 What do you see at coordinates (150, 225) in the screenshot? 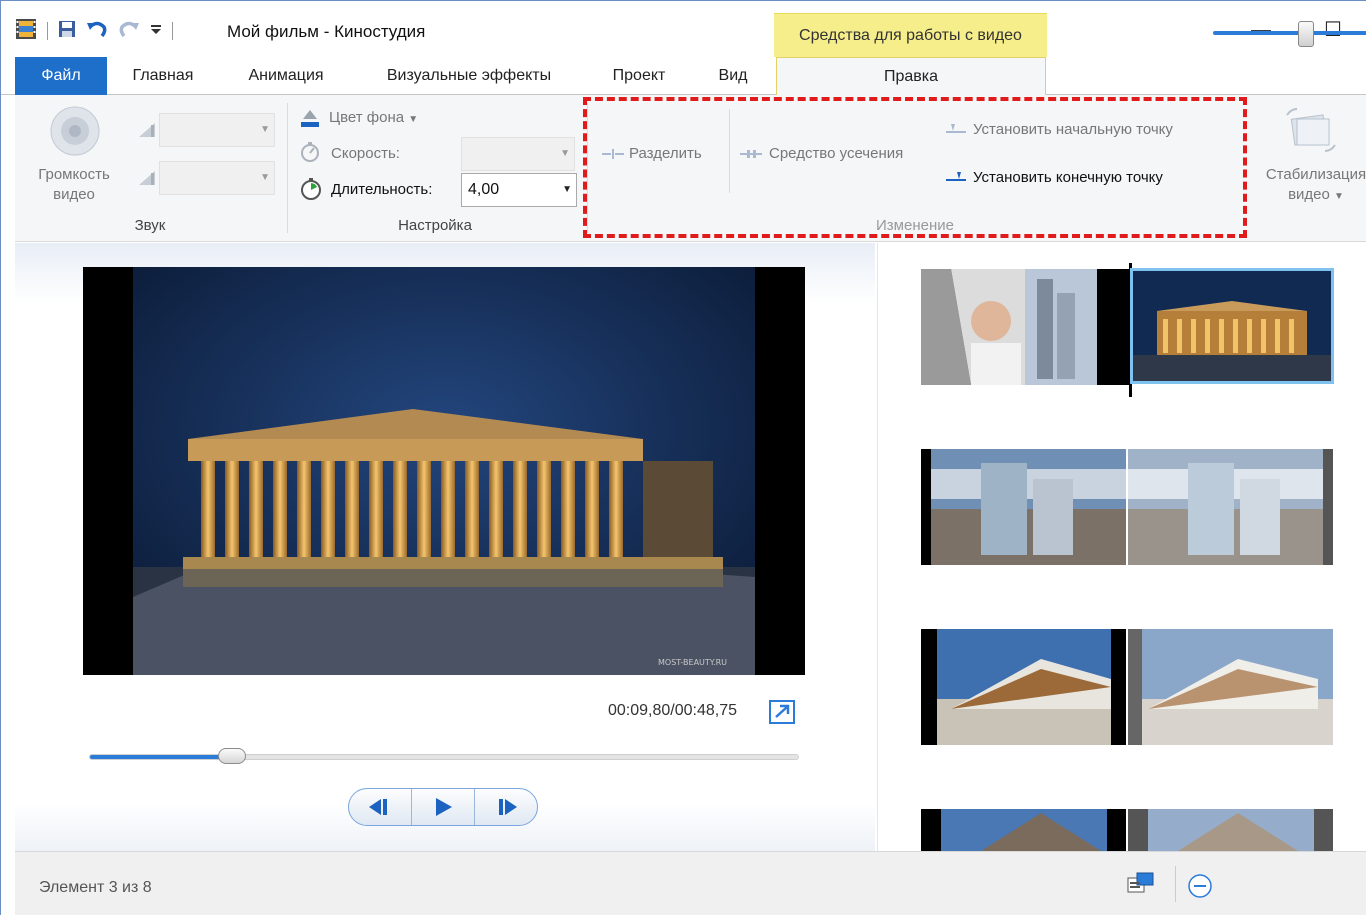
I see `sound-group-label: Звук` at bounding box center [150, 225].